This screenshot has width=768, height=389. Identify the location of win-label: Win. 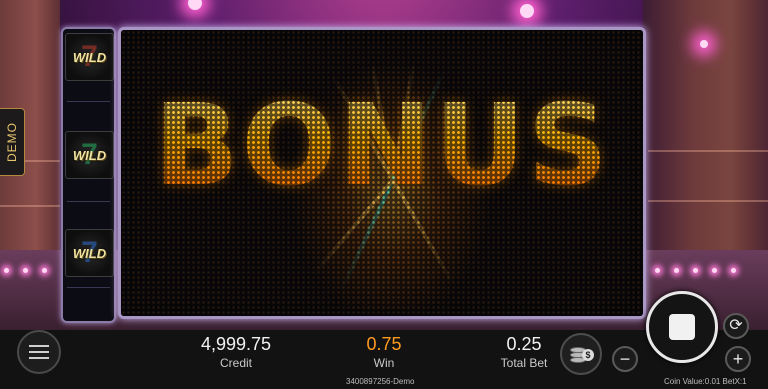
(384, 363).